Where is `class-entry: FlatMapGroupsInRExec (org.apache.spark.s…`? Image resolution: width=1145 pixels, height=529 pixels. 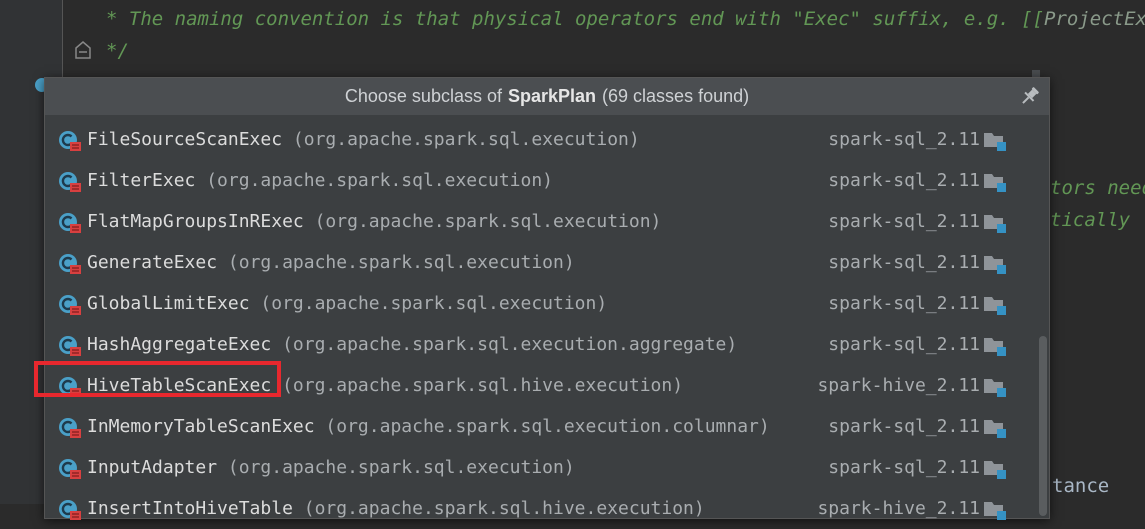 class-entry: FlatMapGroupsInRExec (org.apache.spark.s… is located at coordinates (374, 221).